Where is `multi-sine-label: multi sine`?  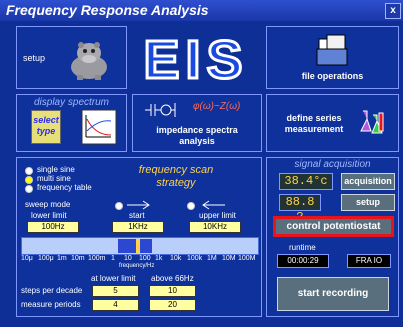 multi-sine-label: multi sine is located at coordinates (54, 178).